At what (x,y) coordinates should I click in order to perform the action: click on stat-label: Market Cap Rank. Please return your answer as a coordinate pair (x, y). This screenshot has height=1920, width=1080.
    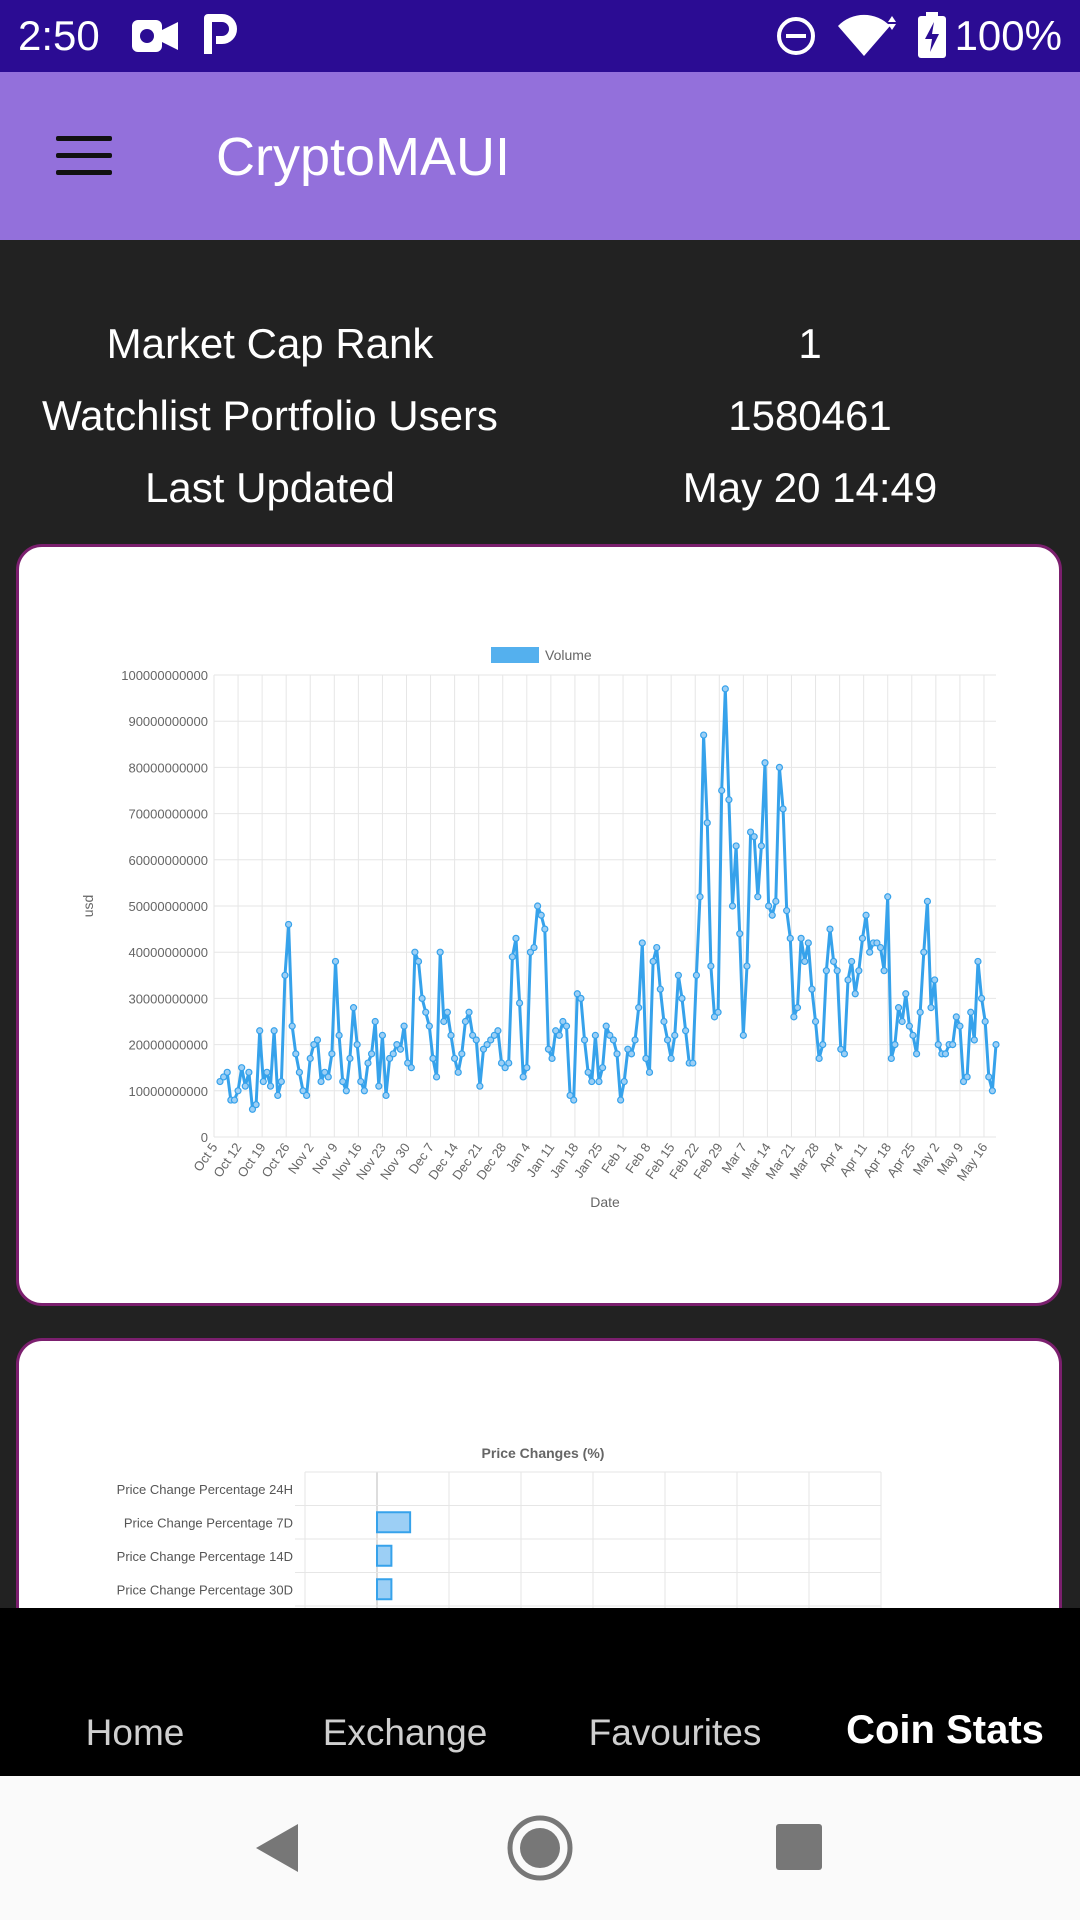
    Looking at the image, I should click on (270, 343).